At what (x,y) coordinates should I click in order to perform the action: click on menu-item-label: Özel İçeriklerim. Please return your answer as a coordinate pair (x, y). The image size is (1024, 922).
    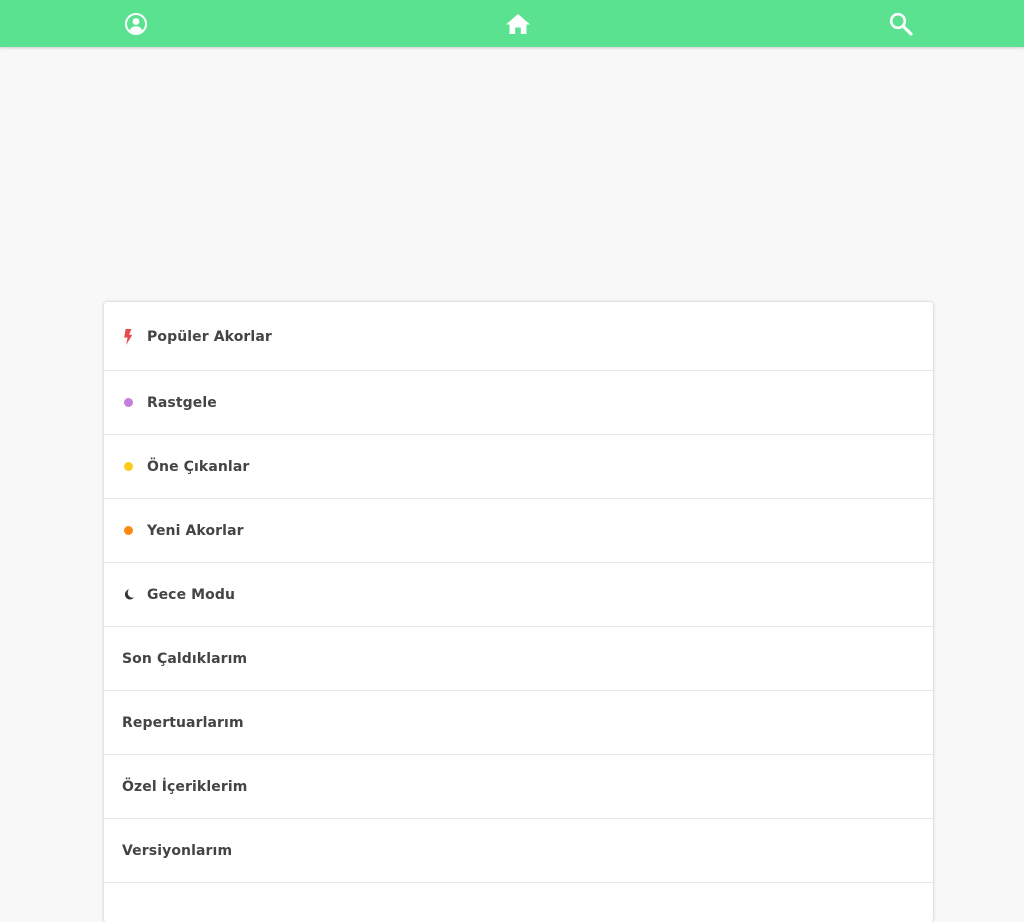
    Looking at the image, I should click on (185, 786).